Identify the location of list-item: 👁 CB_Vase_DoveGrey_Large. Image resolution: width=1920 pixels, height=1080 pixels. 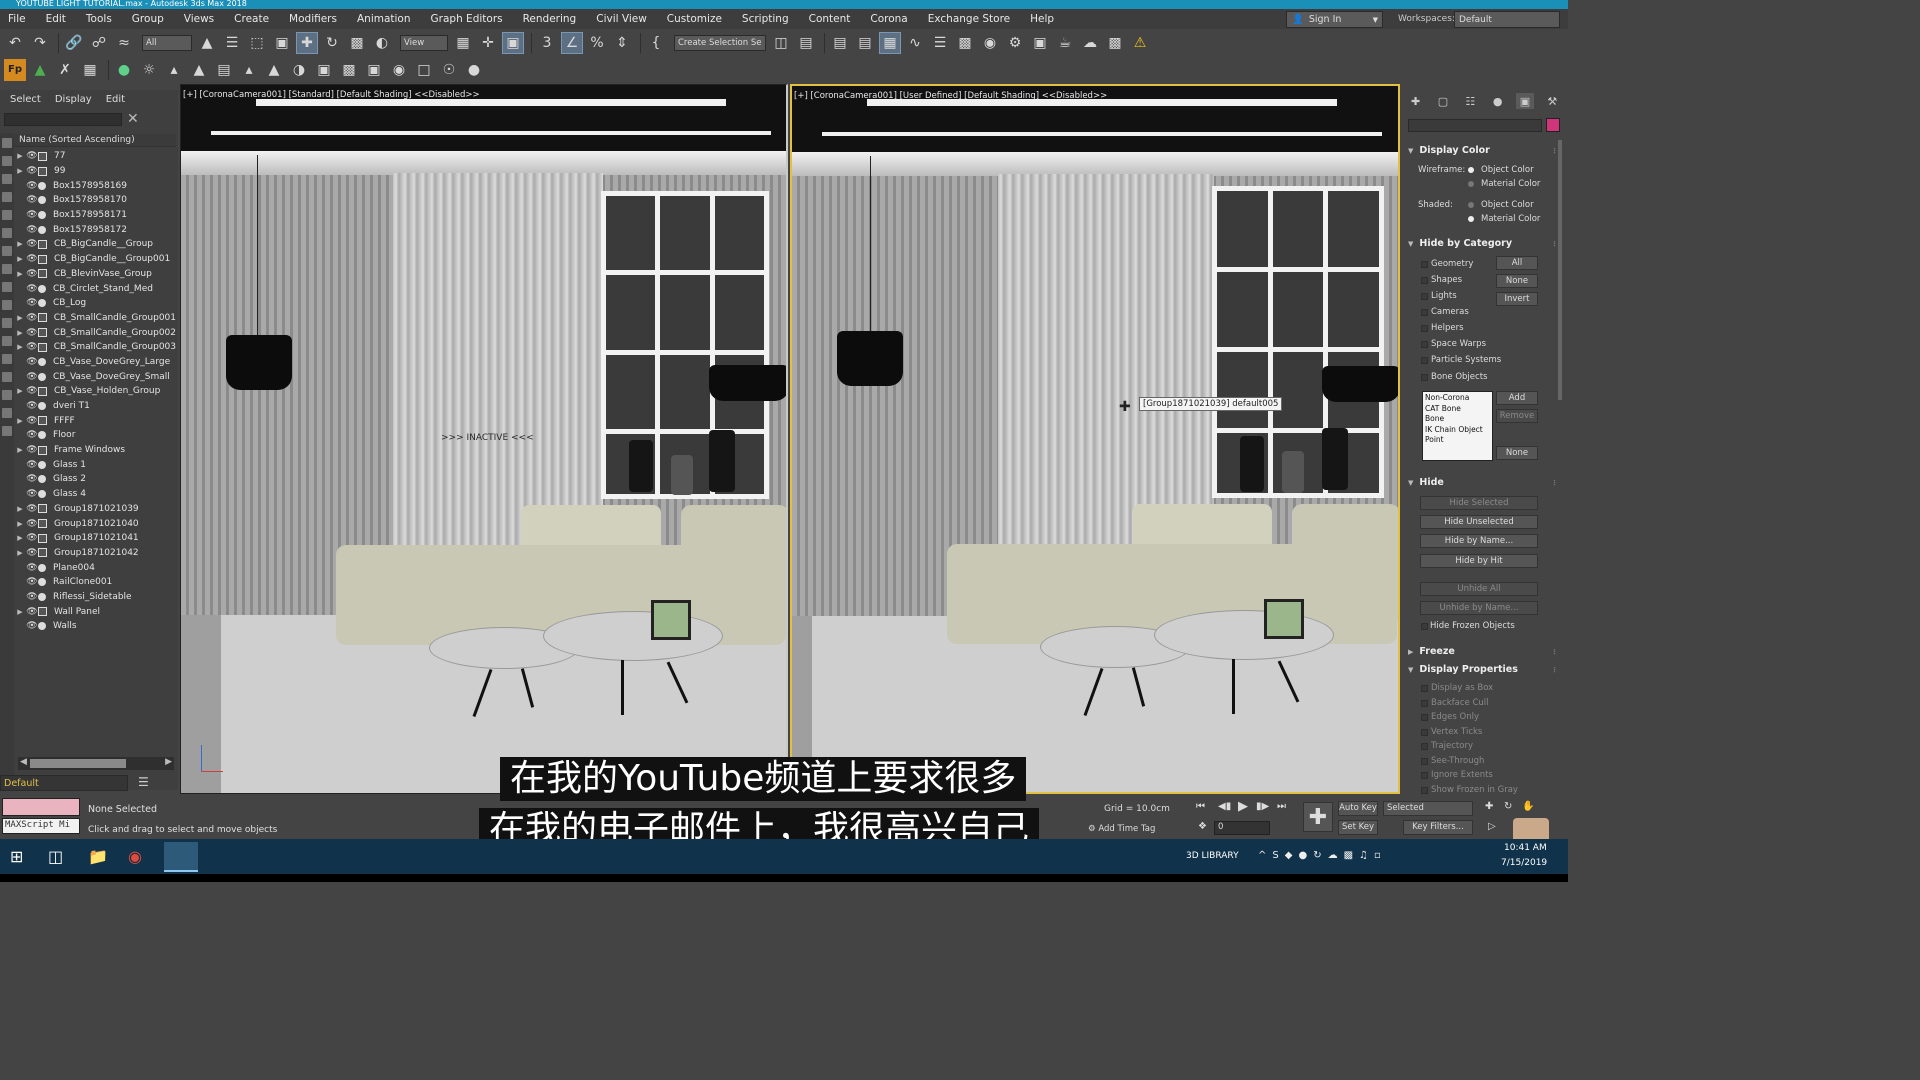
(95, 362).